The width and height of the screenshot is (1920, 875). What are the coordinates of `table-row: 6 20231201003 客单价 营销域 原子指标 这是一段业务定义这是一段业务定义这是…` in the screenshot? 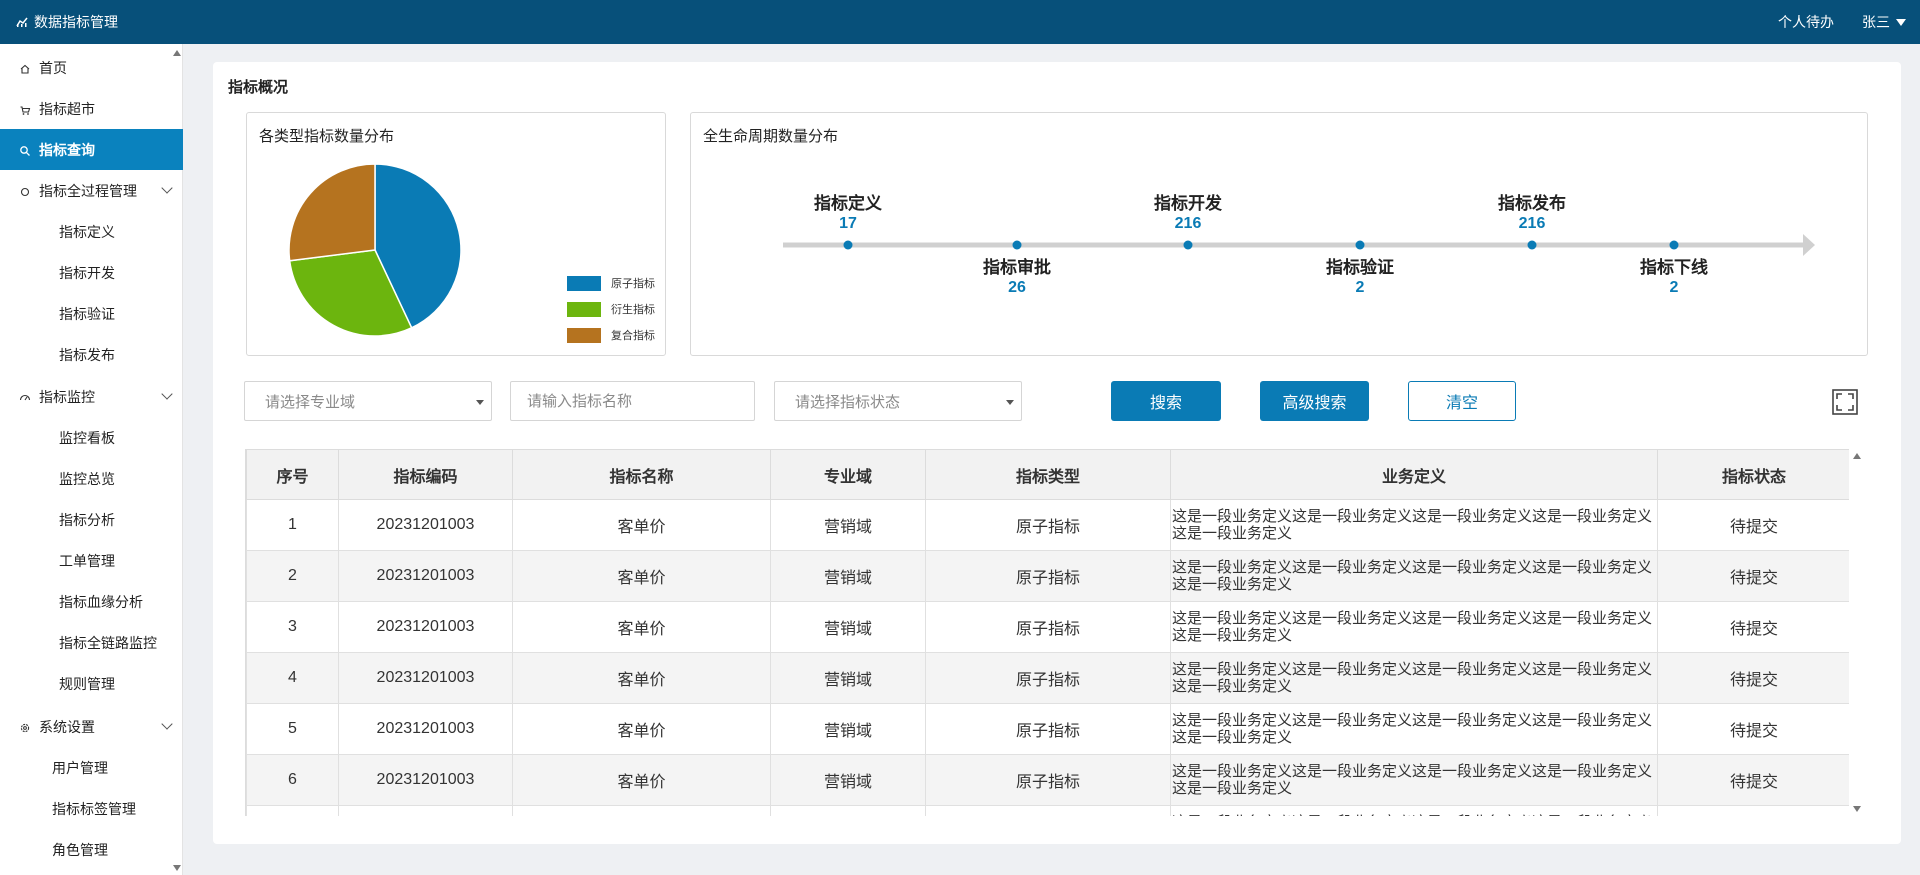 It's located at (1048, 780).